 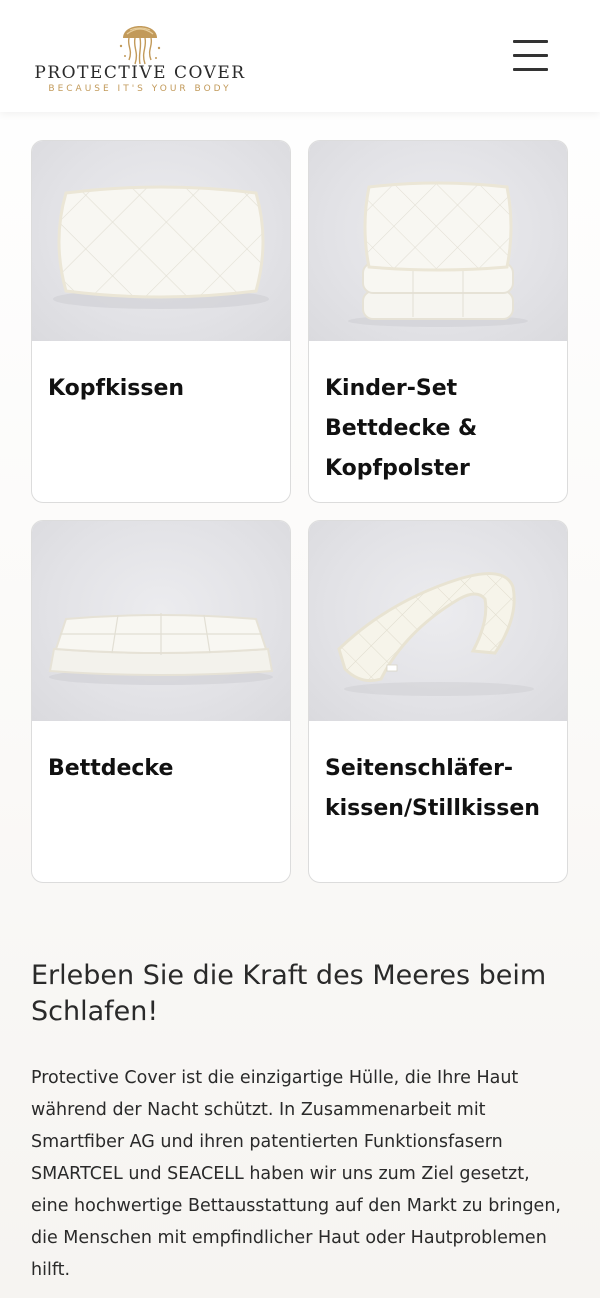 I want to click on jellyfish-logo-icon, so click(x=140, y=41).